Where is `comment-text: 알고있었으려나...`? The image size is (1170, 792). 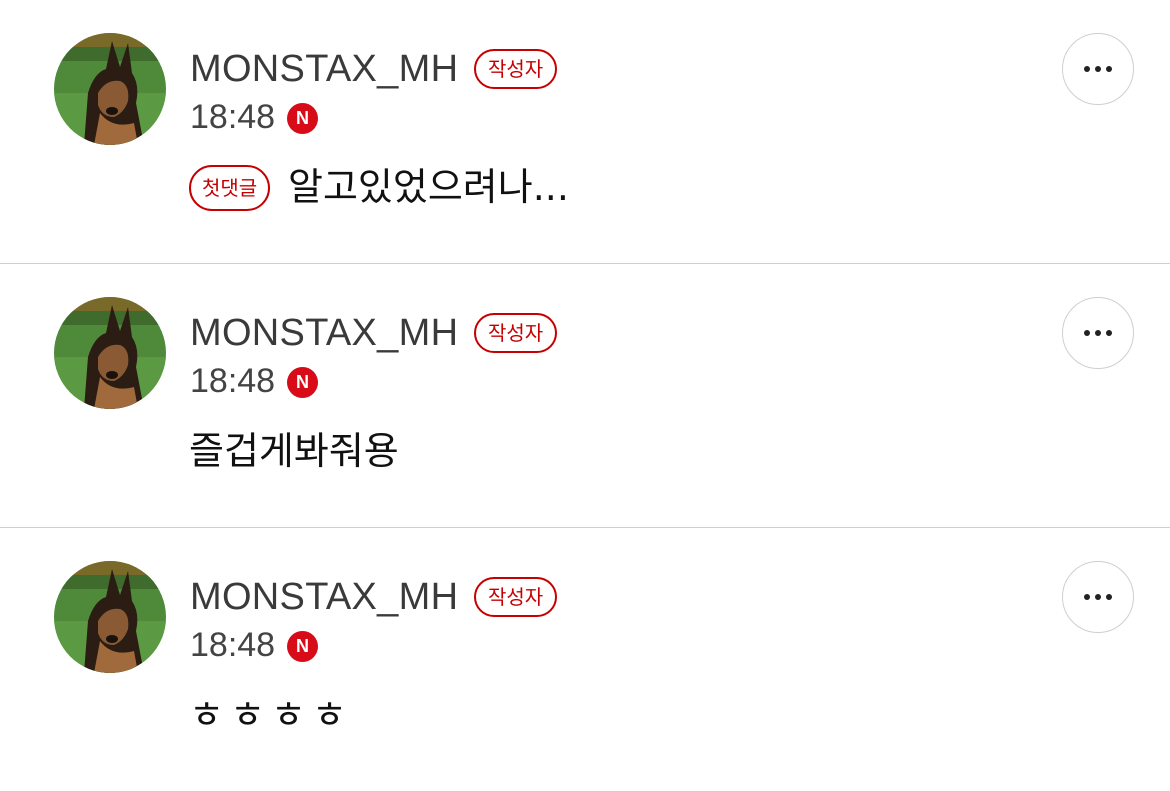 comment-text: 알고있었으려나... is located at coordinates (428, 187).